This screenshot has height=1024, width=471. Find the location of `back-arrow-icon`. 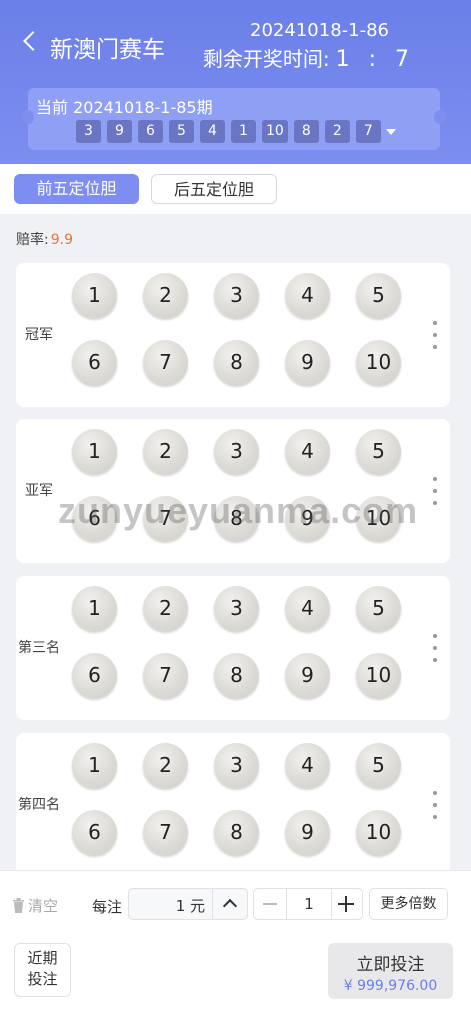

back-arrow-icon is located at coordinates (33, 41).